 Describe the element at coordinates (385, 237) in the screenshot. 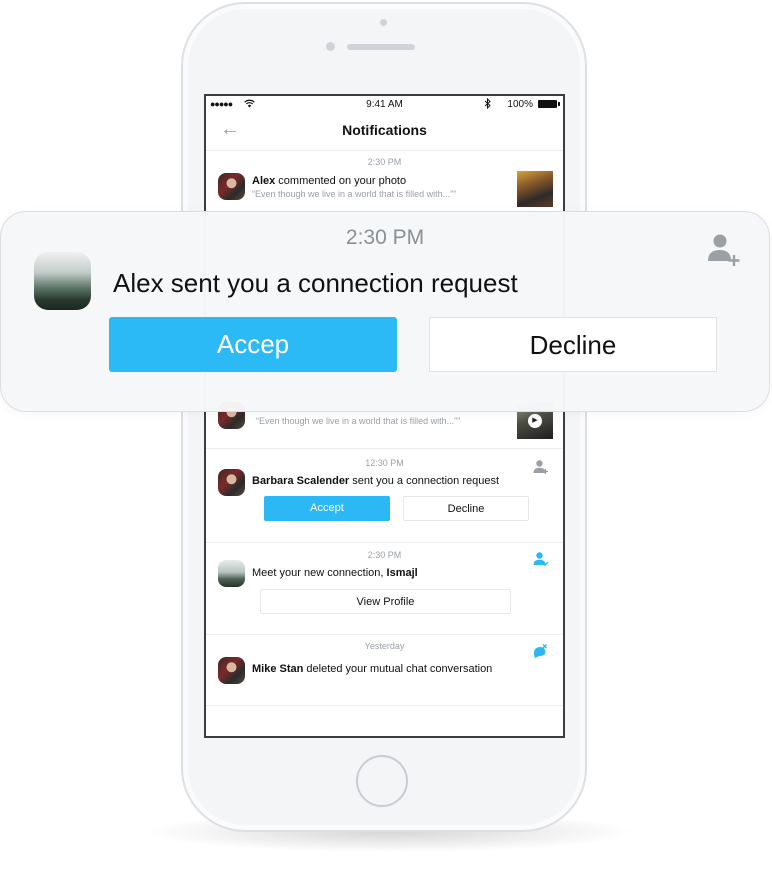

I see `popup-time: 2:30 PM` at that location.